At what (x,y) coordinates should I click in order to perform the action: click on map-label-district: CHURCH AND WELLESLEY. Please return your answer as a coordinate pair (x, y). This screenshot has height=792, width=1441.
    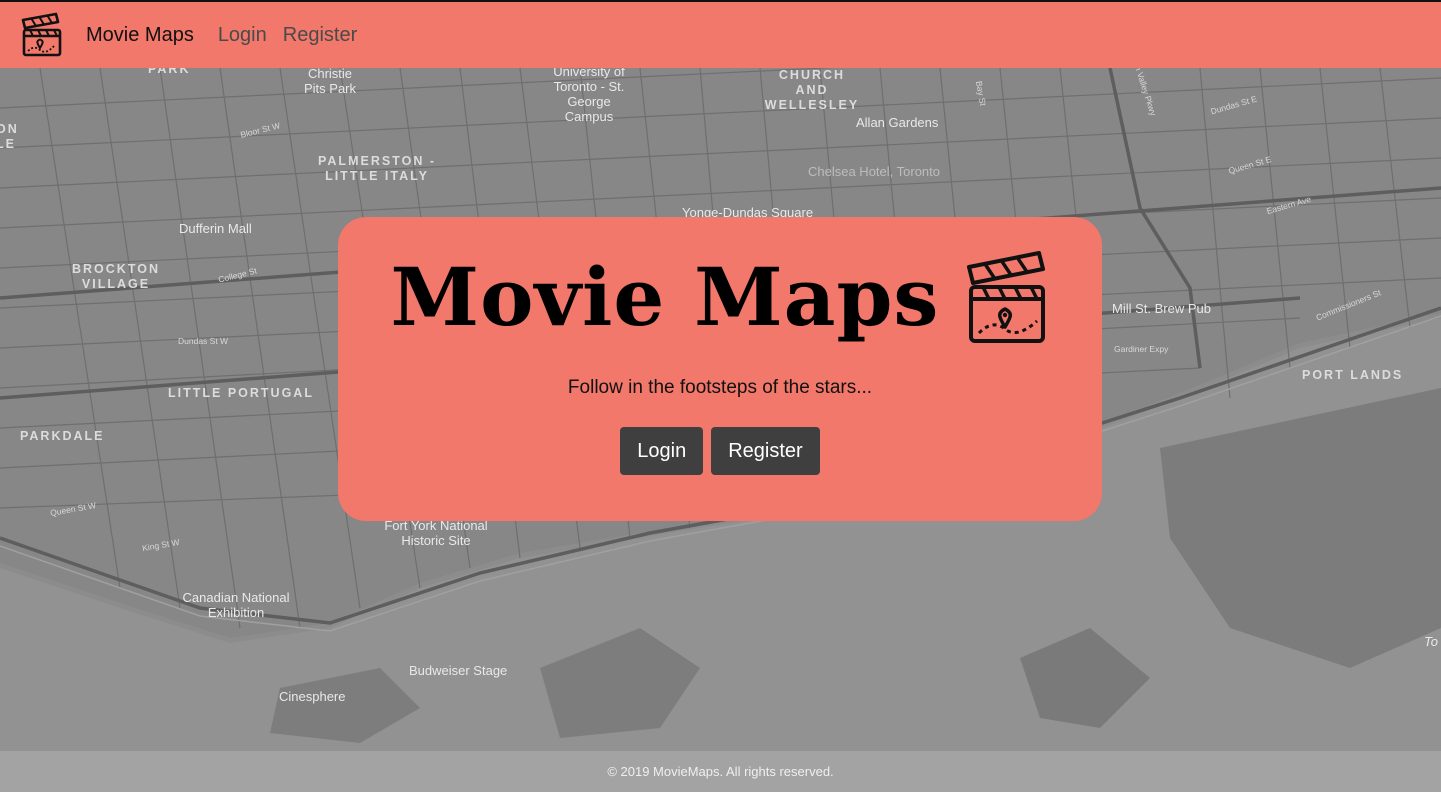
    Looking at the image, I should click on (812, 90).